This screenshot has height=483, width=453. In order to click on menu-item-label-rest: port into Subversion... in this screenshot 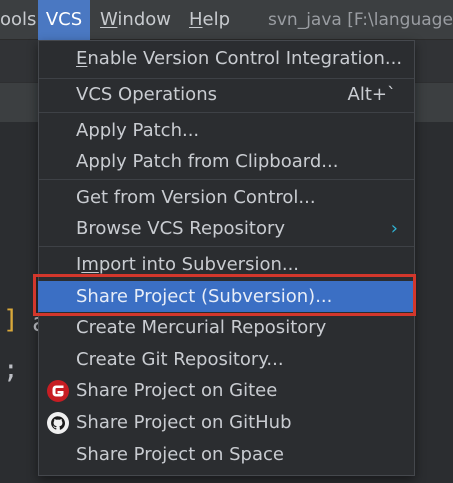, I will do `click(199, 264)`.